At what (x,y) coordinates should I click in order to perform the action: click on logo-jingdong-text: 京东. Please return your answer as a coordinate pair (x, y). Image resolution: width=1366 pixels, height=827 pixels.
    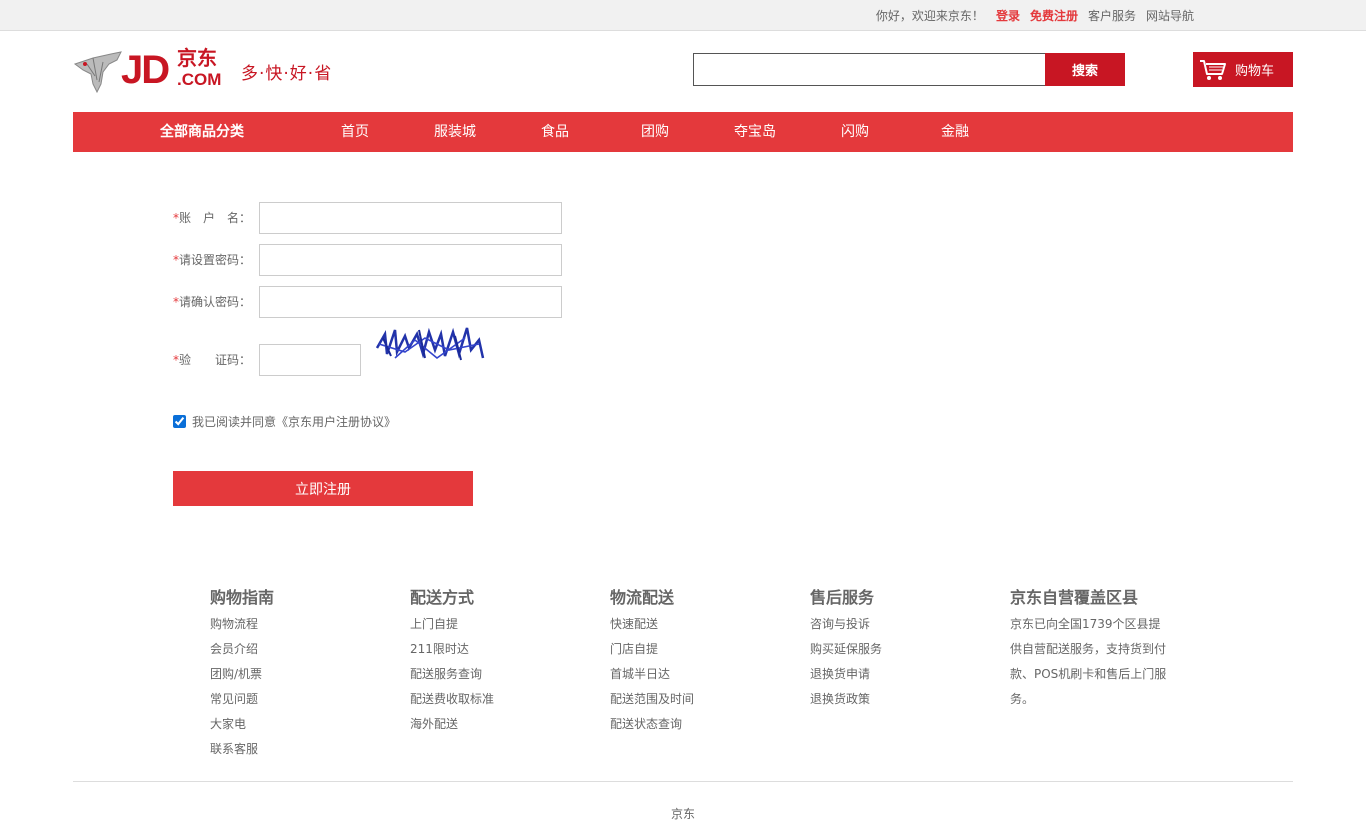
    Looking at the image, I should click on (197, 58).